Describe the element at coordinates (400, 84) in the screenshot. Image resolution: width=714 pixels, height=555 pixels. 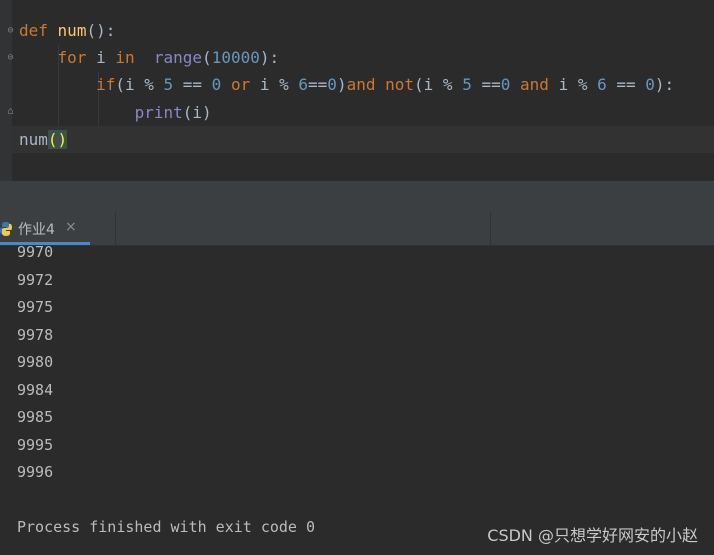
I see `code-token: not` at that location.